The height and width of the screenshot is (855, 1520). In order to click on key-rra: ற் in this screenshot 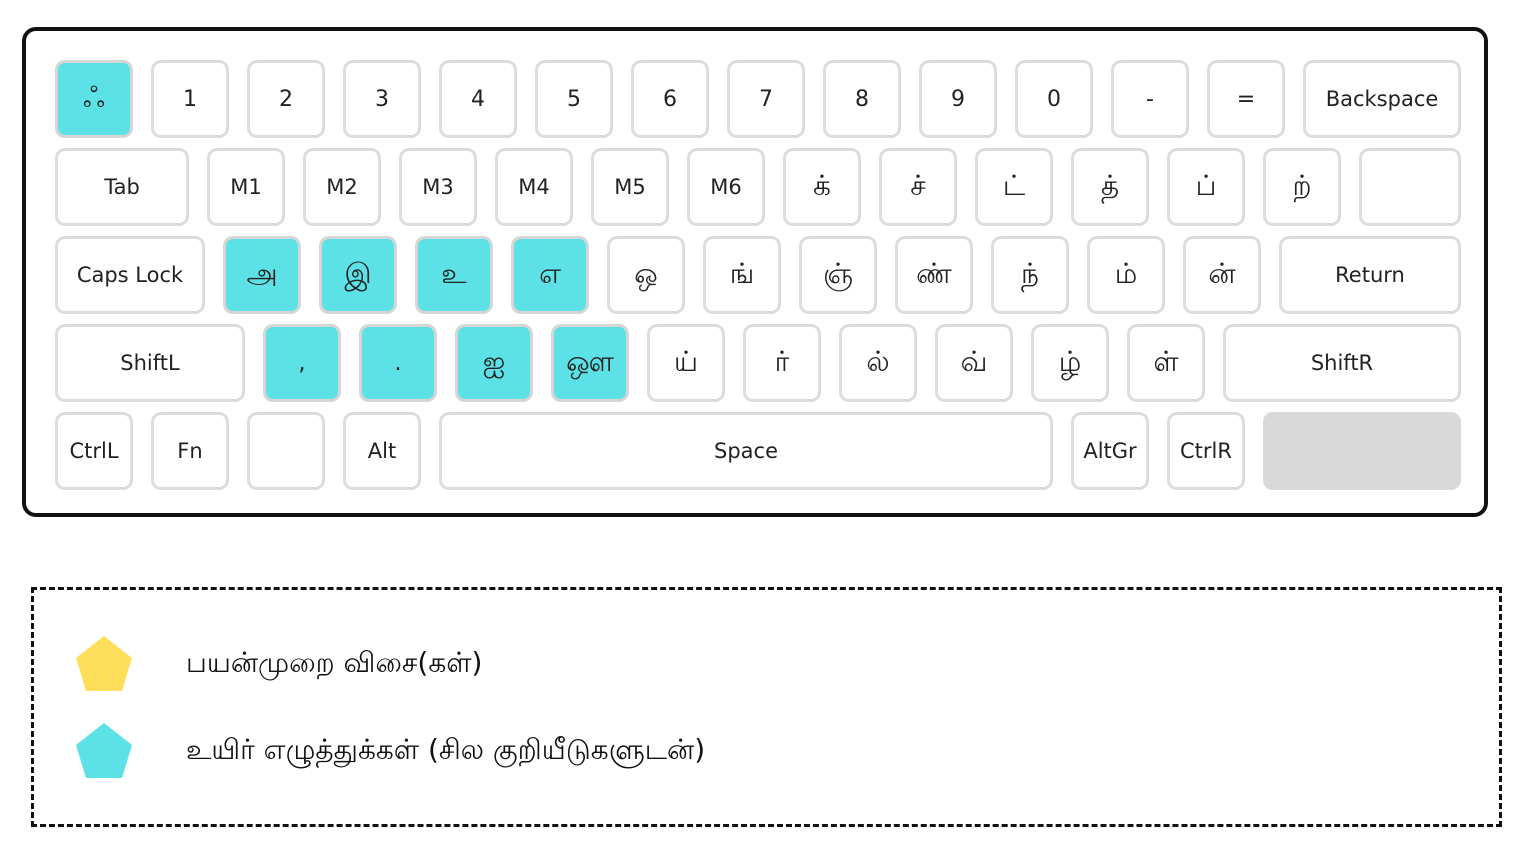, I will do `click(1302, 187)`.